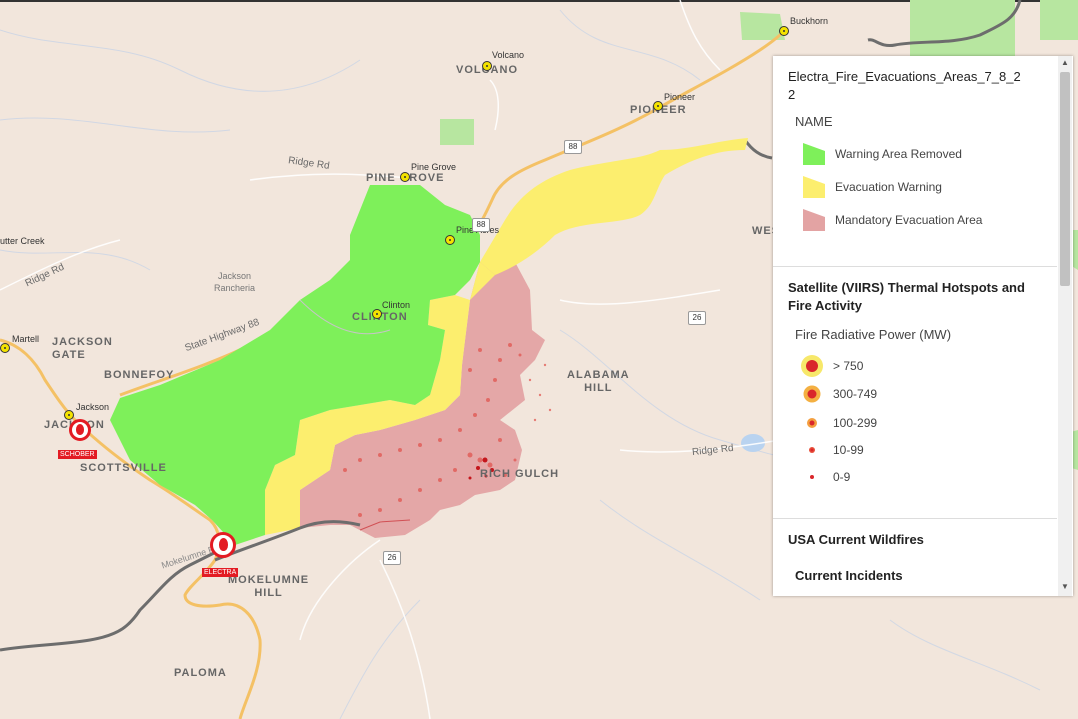 This screenshot has height=719, width=1078. What do you see at coordinates (487, 66) in the screenshot?
I see `town-marker-volcano` at bounding box center [487, 66].